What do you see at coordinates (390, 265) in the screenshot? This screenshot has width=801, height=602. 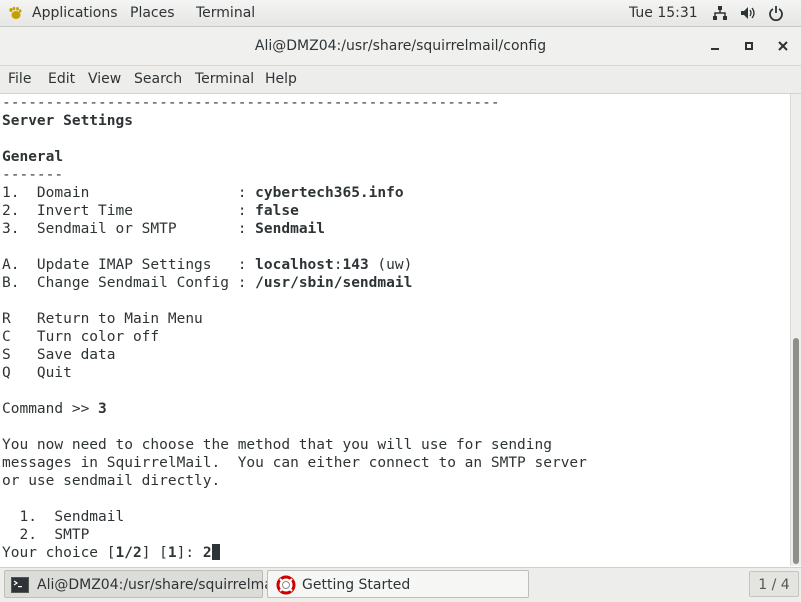 I see `imap-suffix: (uw)` at bounding box center [390, 265].